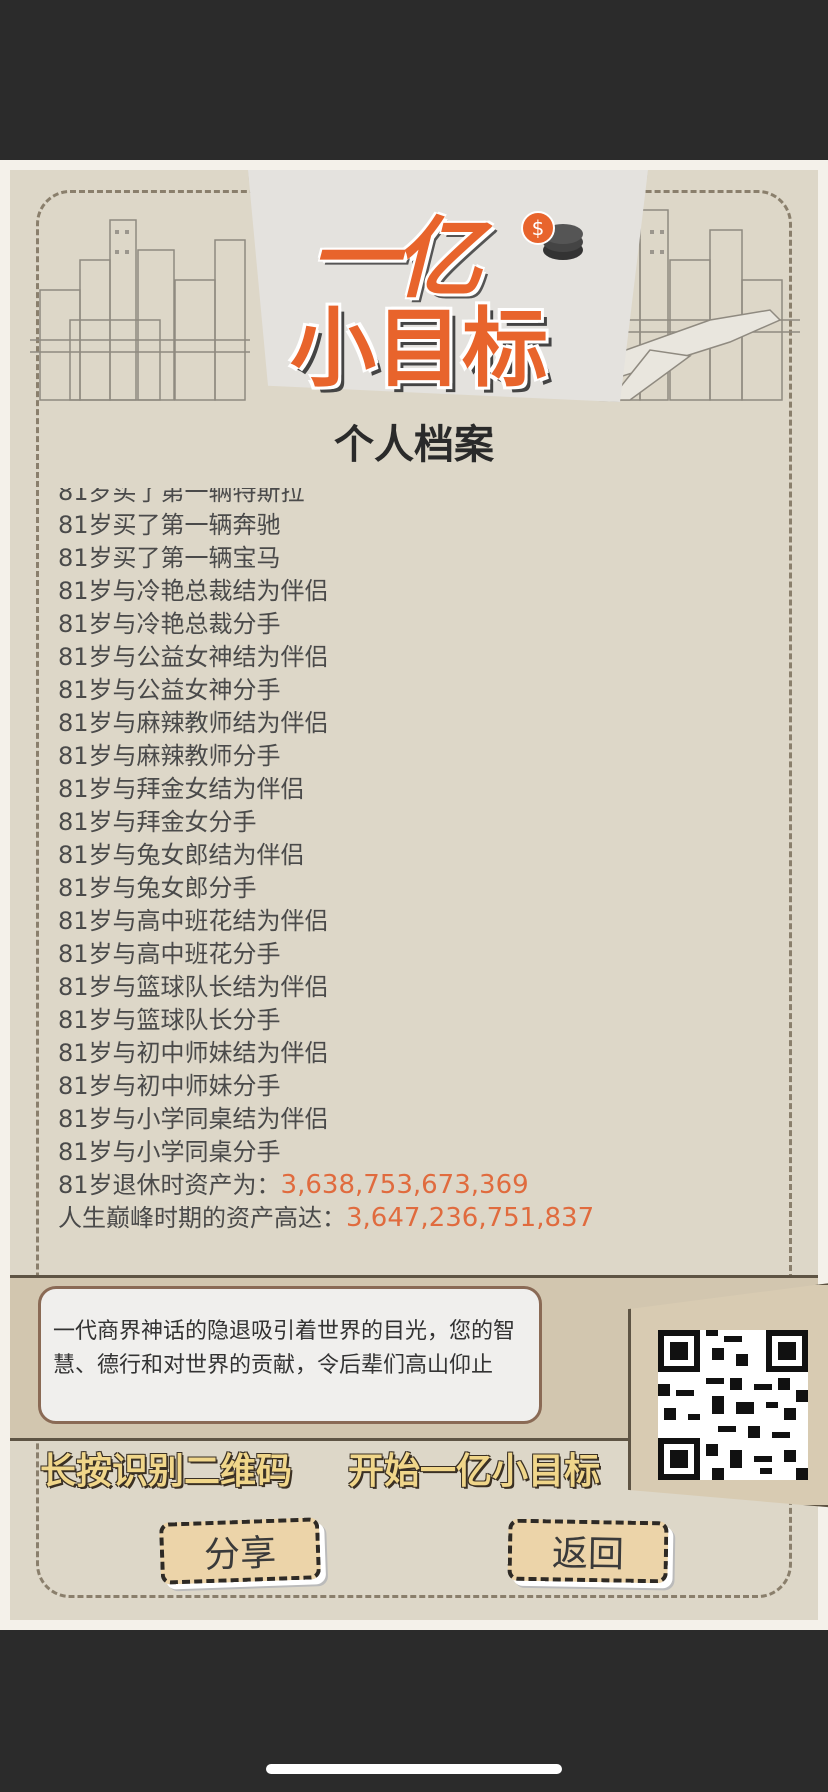  Describe the element at coordinates (169, 624) in the screenshot. I see `life-log-entry: 81岁与冷艳总裁分手` at that location.